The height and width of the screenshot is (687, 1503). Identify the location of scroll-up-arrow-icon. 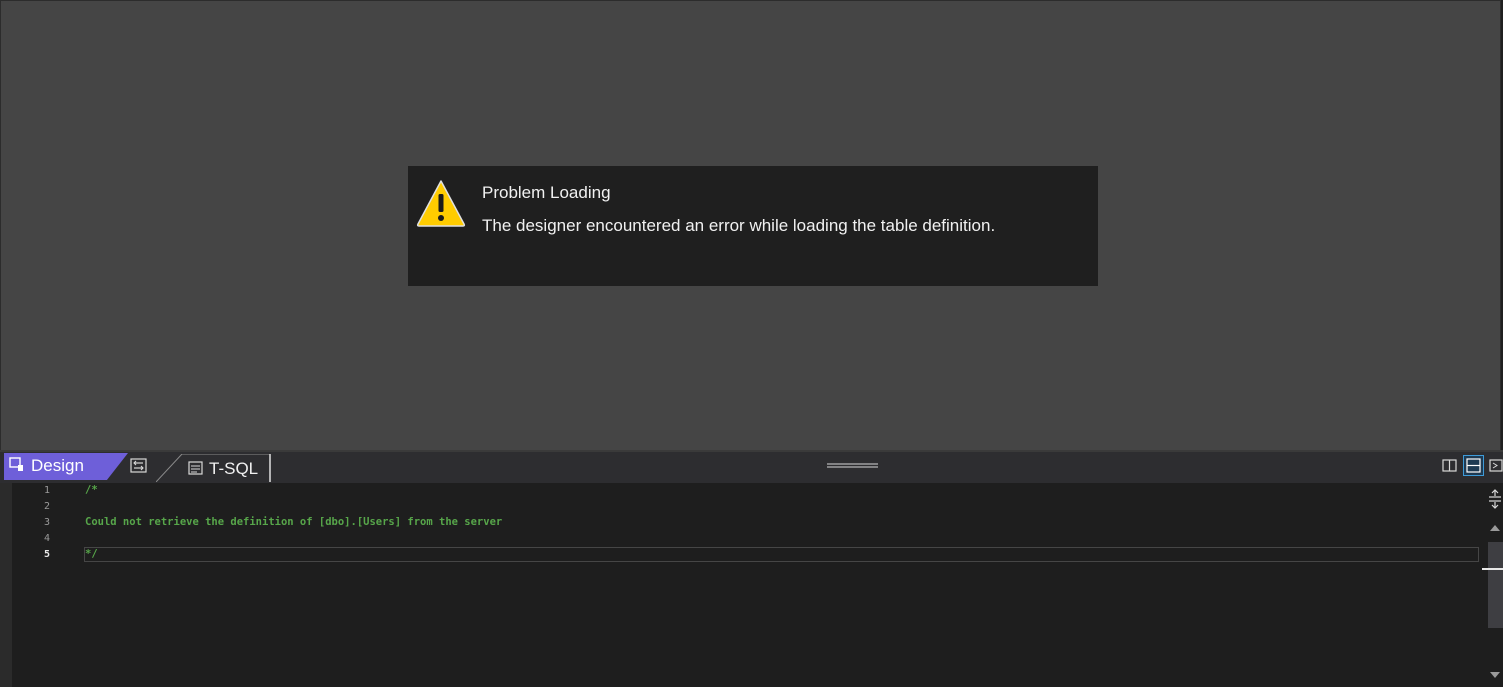
(1495, 528).